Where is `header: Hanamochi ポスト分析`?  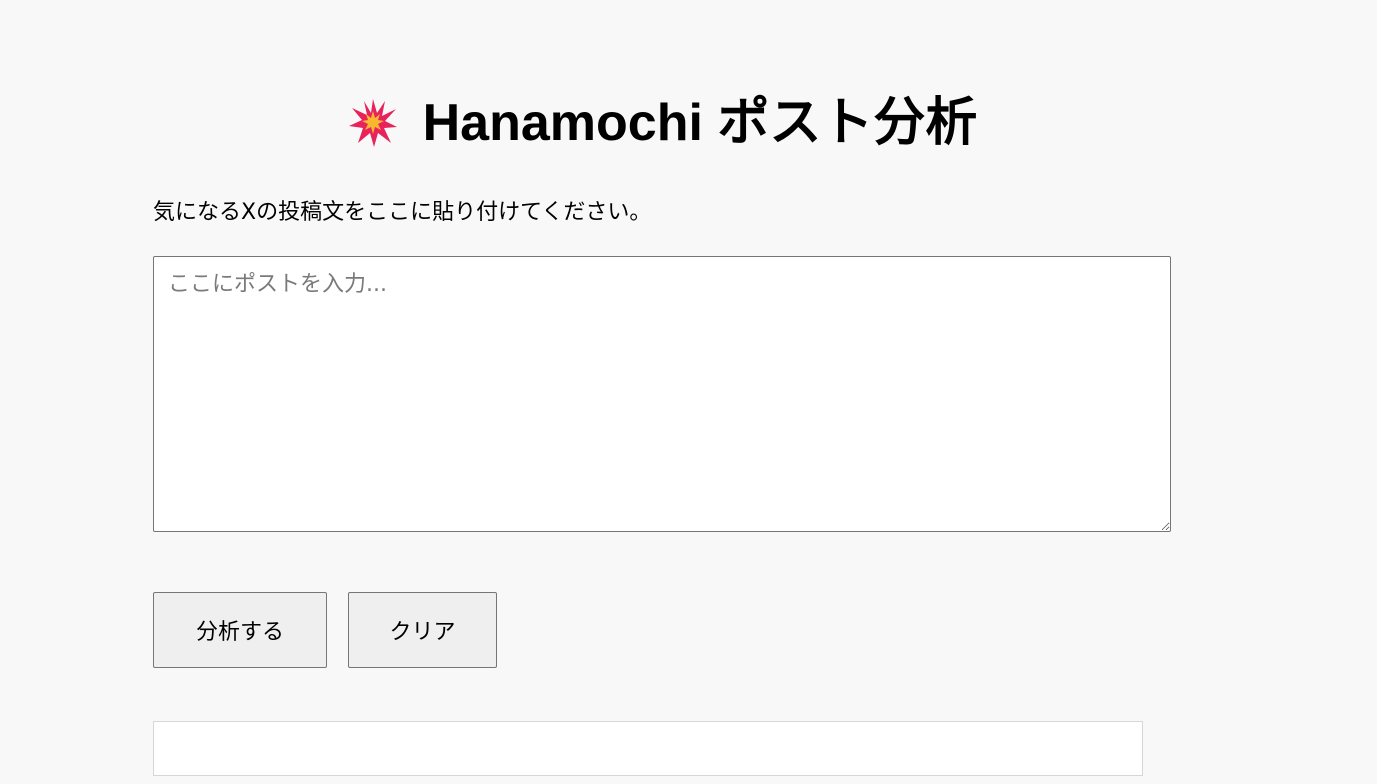
header: Hanamochi ポスト分析 is located at coordinates (662, 123).